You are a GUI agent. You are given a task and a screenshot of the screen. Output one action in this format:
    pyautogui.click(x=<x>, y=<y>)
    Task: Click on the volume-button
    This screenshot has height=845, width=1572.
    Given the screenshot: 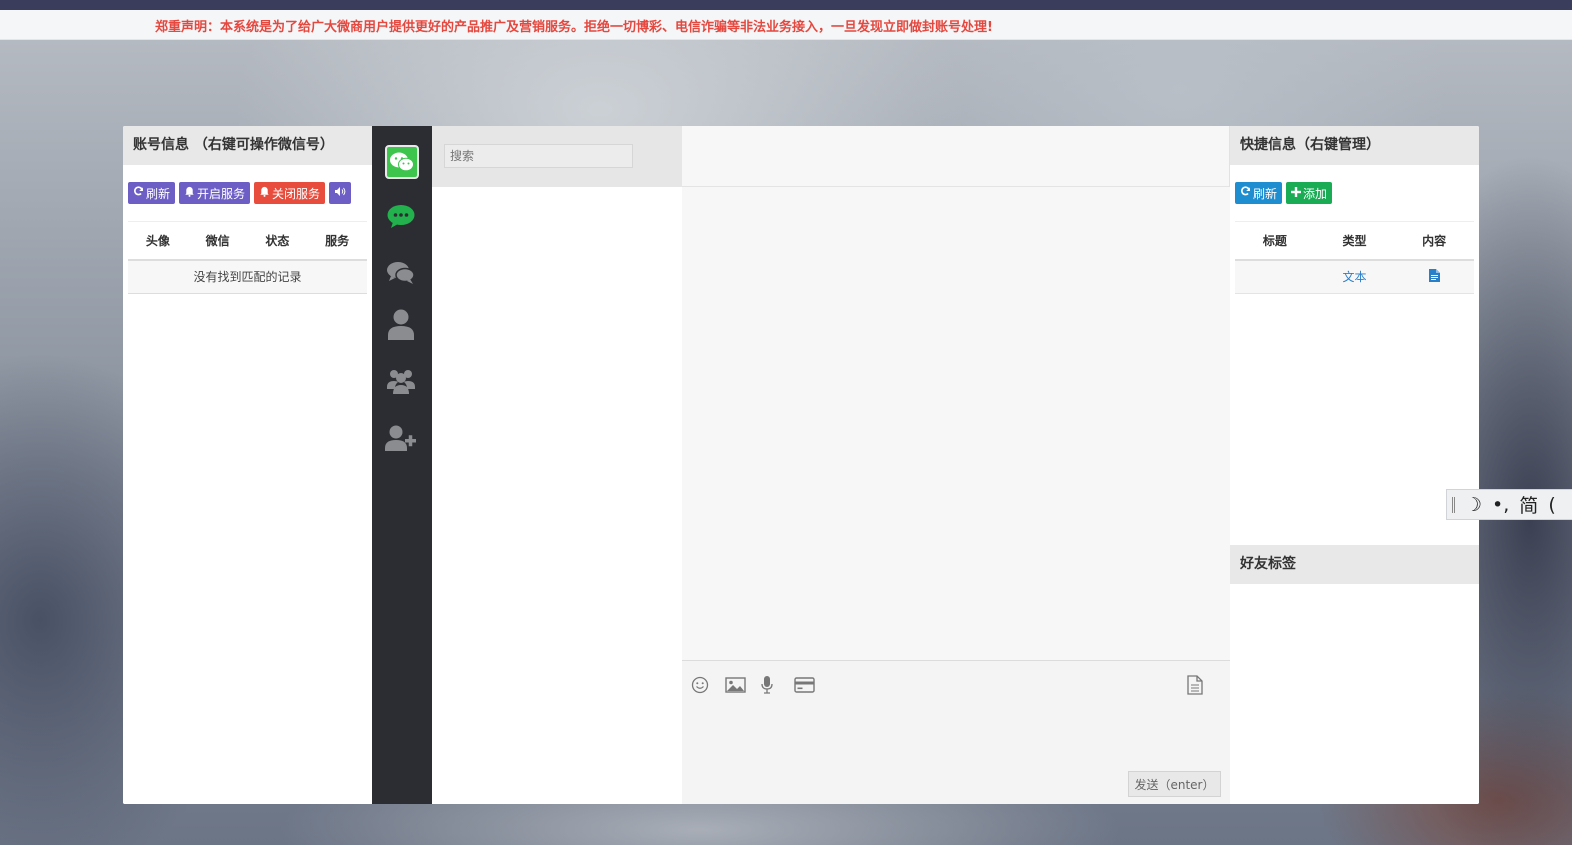 What is the action you would take?
    pyautogui.click(x=340, y=193)
    